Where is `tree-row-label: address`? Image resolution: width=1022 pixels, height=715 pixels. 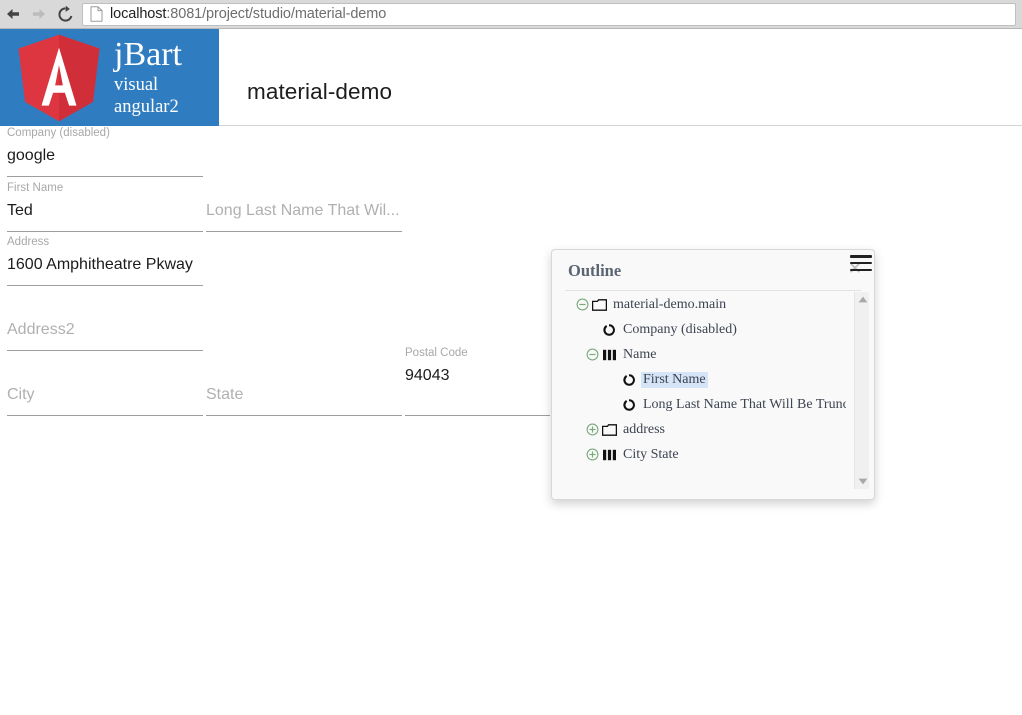 tree-row-label: address is located at coordinates (644, 429).